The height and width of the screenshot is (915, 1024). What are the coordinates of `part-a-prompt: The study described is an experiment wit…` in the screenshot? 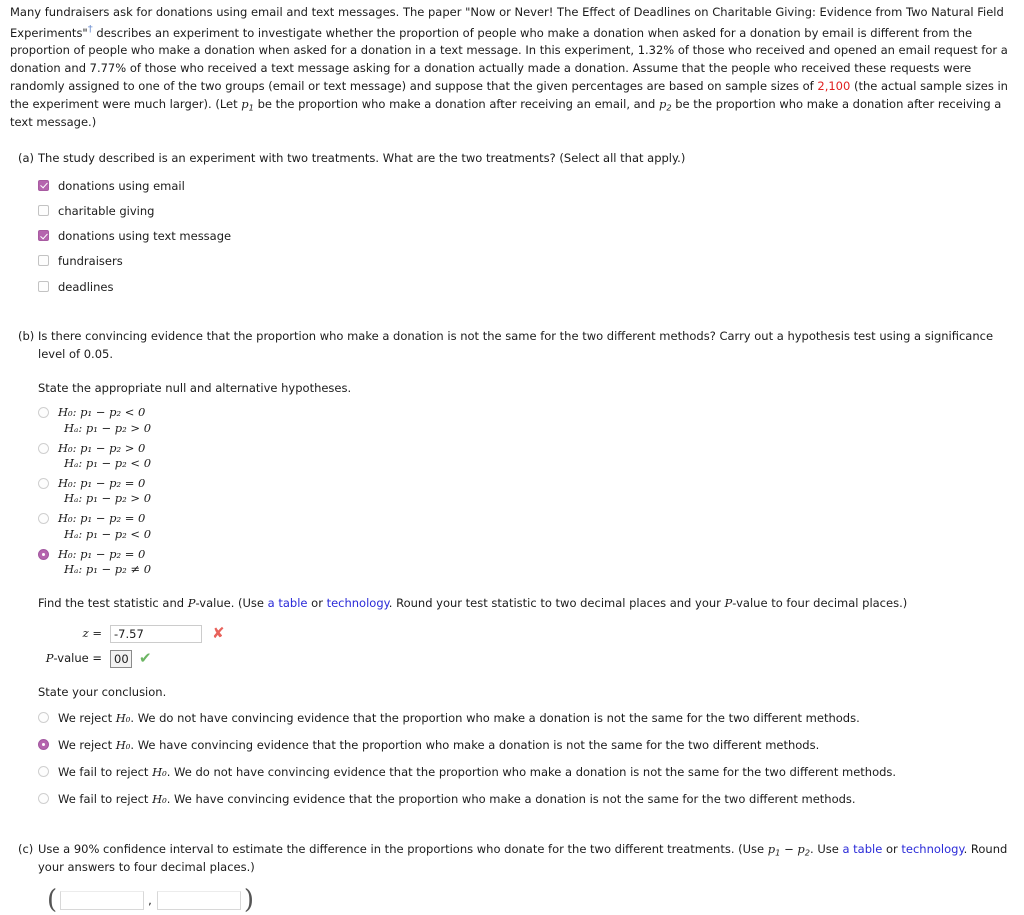 It's located at (362, 157).